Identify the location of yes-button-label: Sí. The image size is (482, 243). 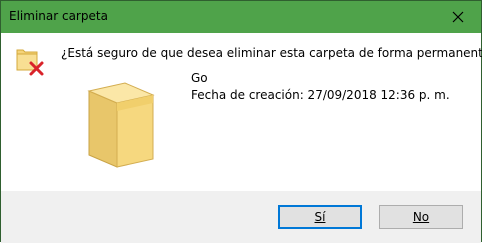
(320, 217).